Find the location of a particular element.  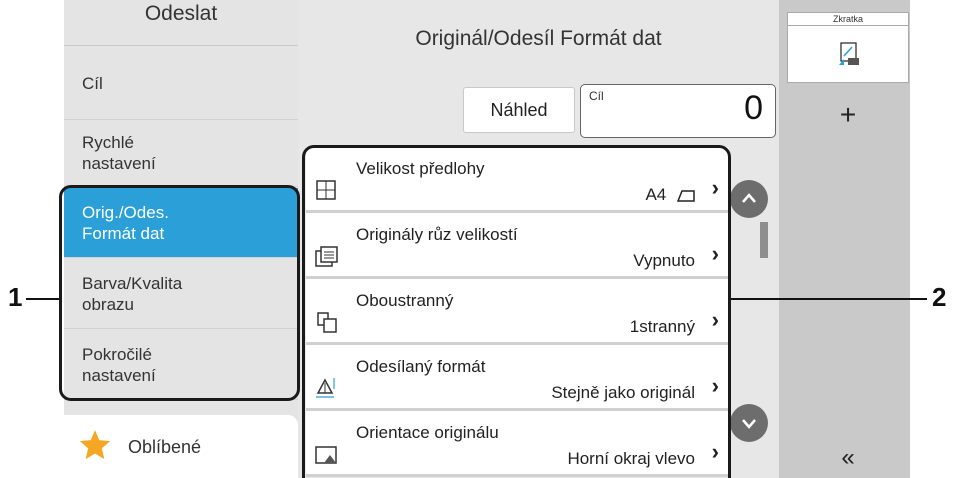

shortcut-document-icon is located at coordinates (849, 53).